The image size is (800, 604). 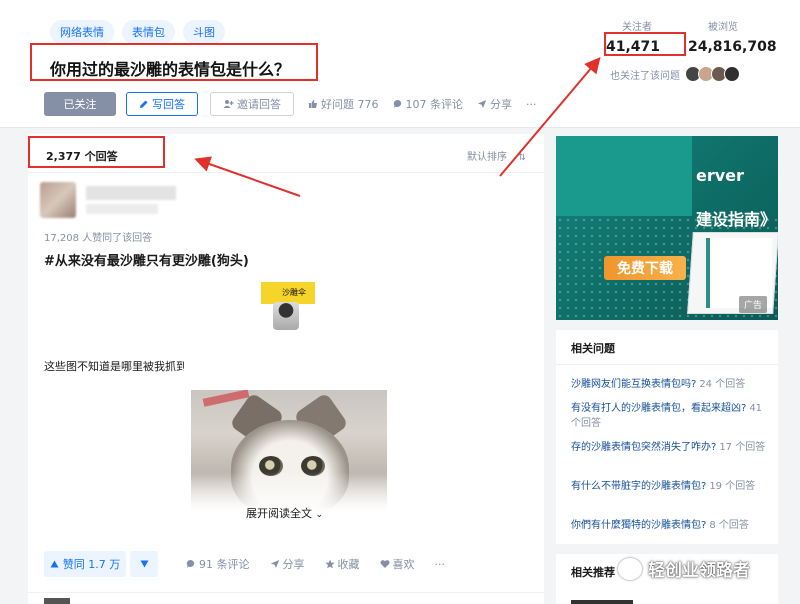 I want to click on answer-headline: #从来没有最沙雕只有更沙雕(狗头), so click(x=146, y=261).